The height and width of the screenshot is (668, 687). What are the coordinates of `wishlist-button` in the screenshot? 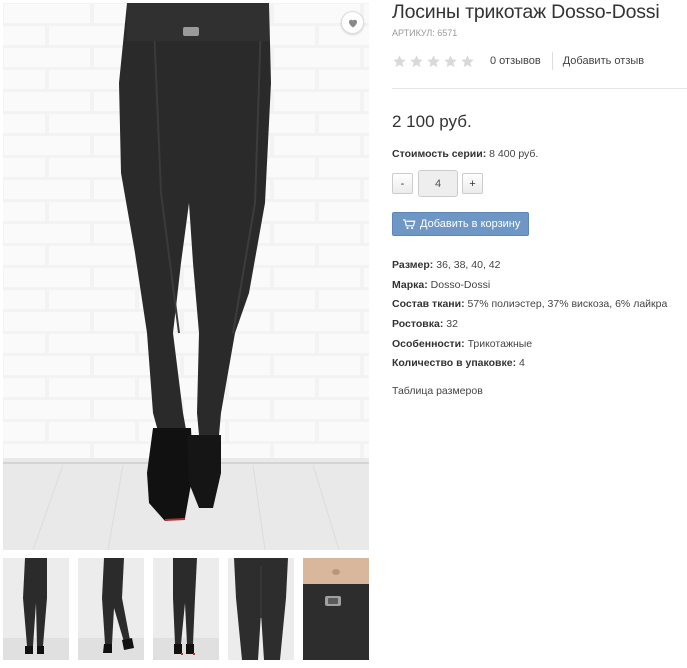 It's located at (352, 22).